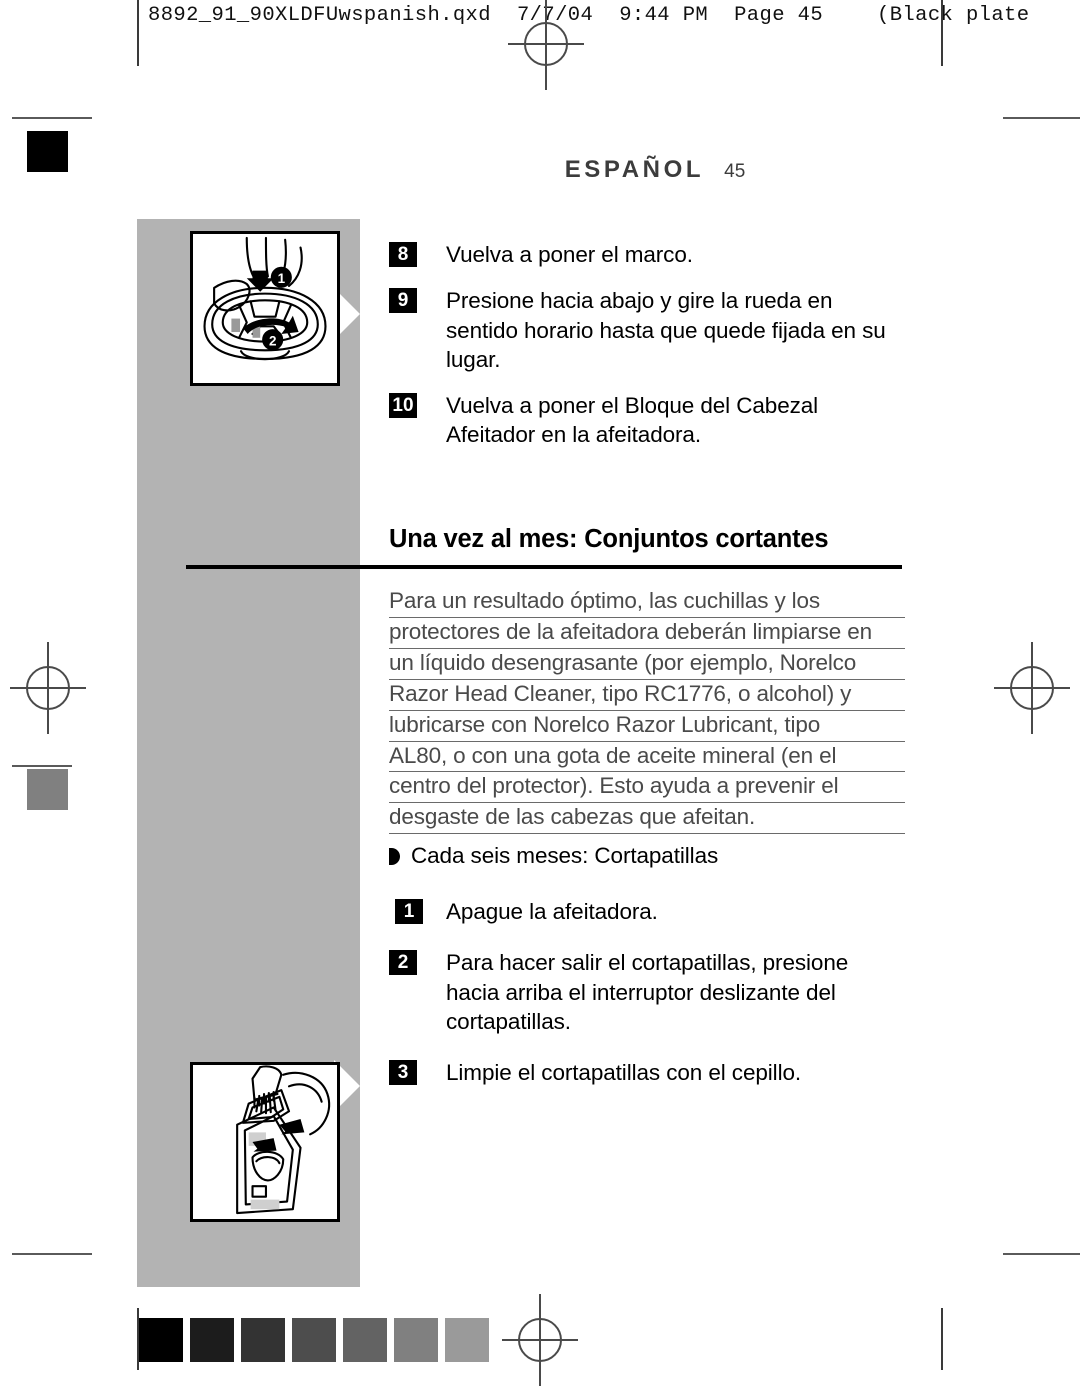  Describe the element at coordinates (779, 15) in the screenshot. I see `slug-page-label: Page 45` at that location.